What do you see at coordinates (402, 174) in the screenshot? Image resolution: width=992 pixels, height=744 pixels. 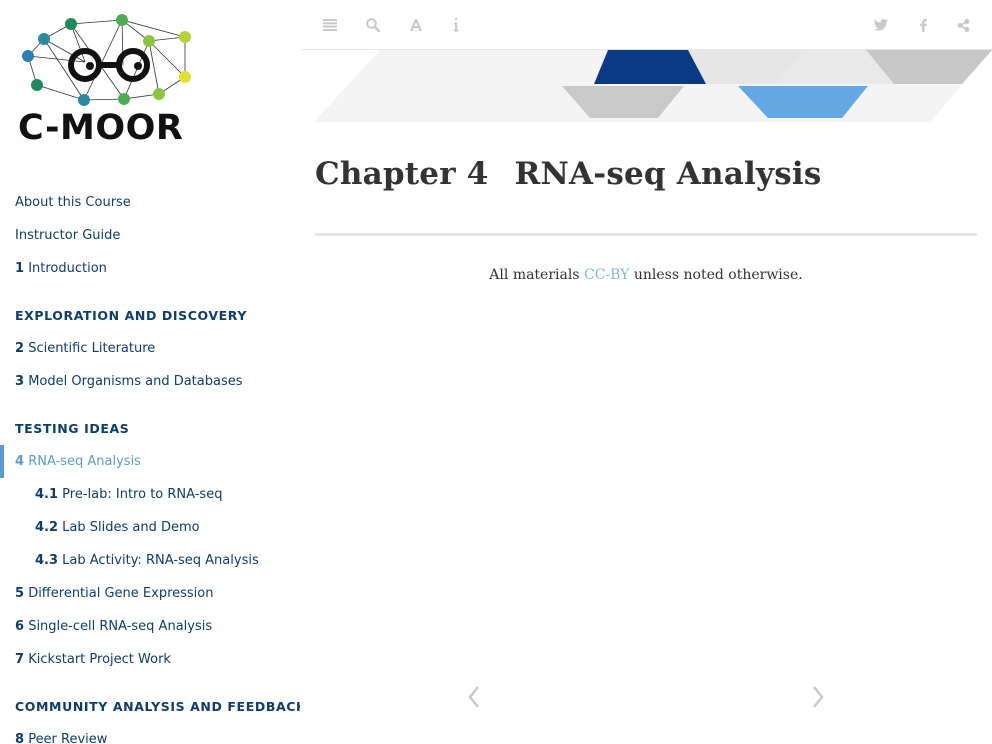 I see `chapter-number: Chapter 4` at bounding box center [402, 174].